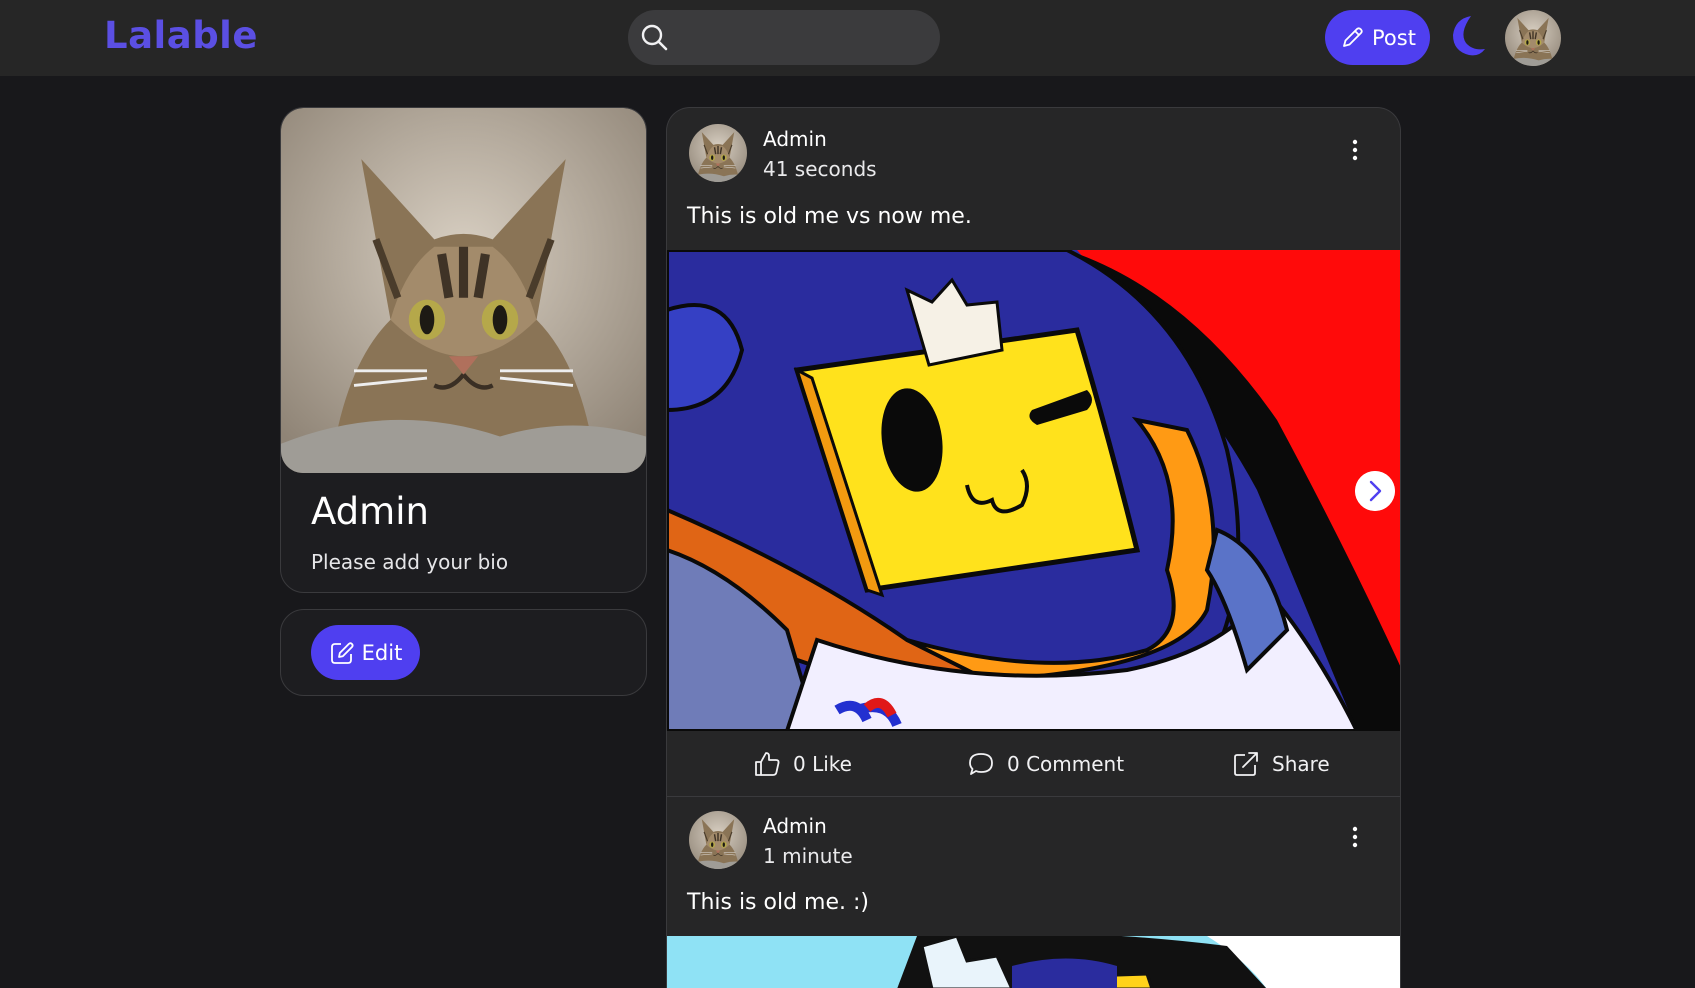 The height and width of the screenshot is (988, 1695). What do you see at coordinates (463, 652) in the screenshot?
I see `profile-actions-card: Edit` at bounding box center [463, 652].